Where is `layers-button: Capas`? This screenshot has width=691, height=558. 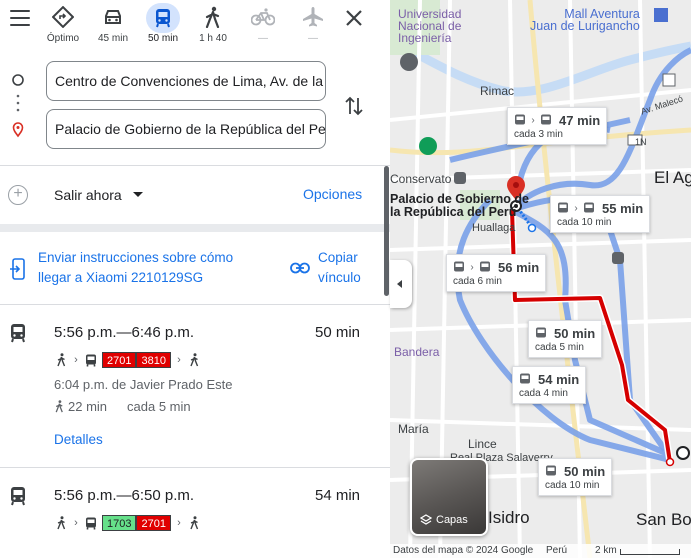 layers-button: Capas is located at coordinates (449, 497).